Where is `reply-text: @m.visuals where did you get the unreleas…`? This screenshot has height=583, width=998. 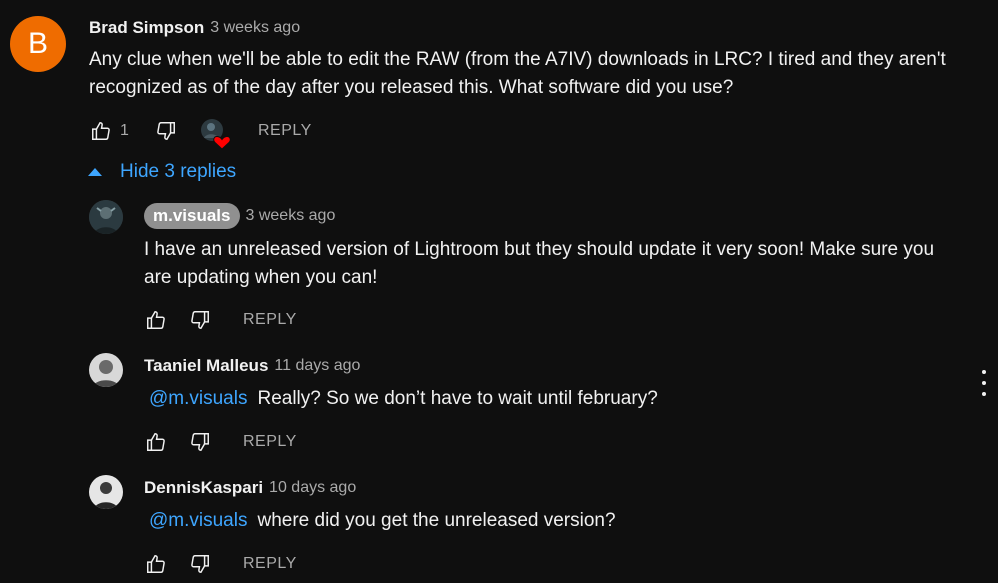
reply-text: @m.visuals where did you get the unreleas… is located at coordinates (559, 521).